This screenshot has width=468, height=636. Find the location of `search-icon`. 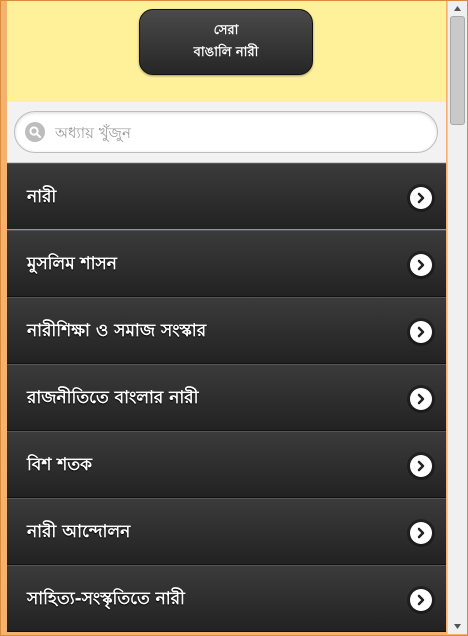

search-icon is located at coordinates (35, 132).